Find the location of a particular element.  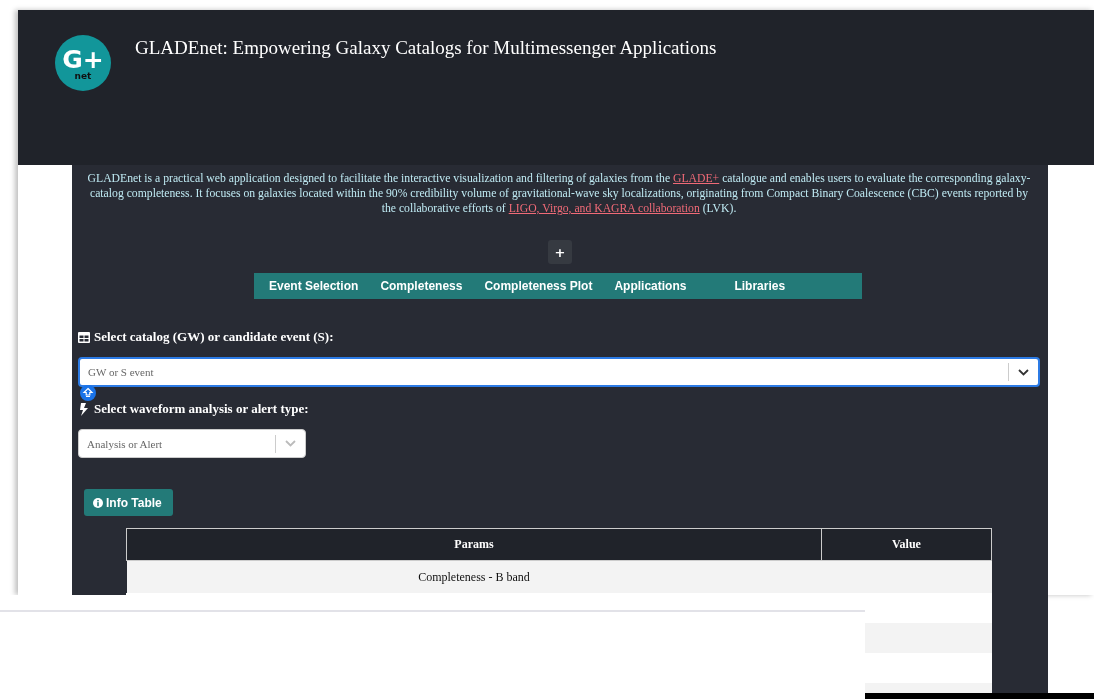

logo-mark: G+ is located at coordinates (83, 59).